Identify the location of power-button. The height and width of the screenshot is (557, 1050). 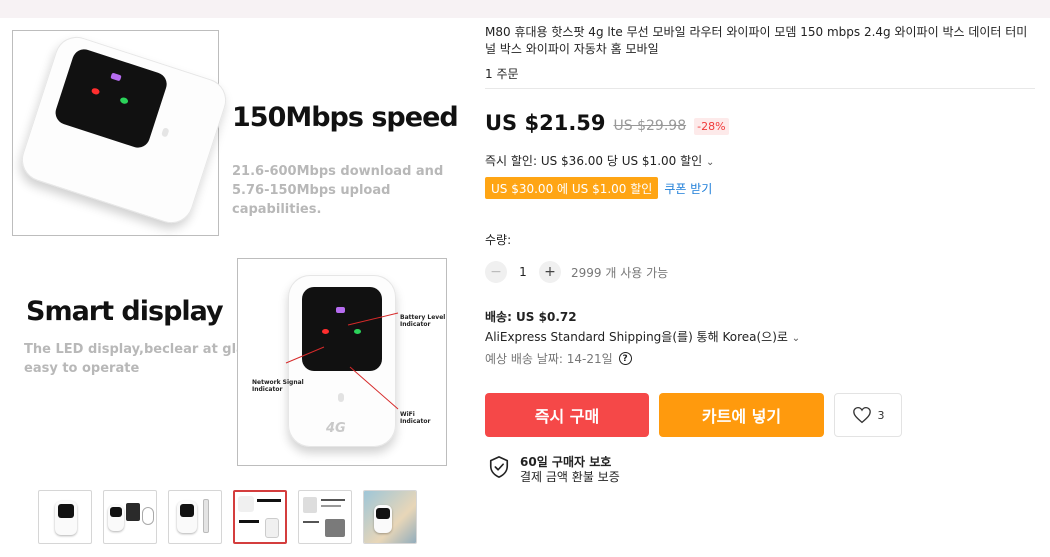
(165, 132).